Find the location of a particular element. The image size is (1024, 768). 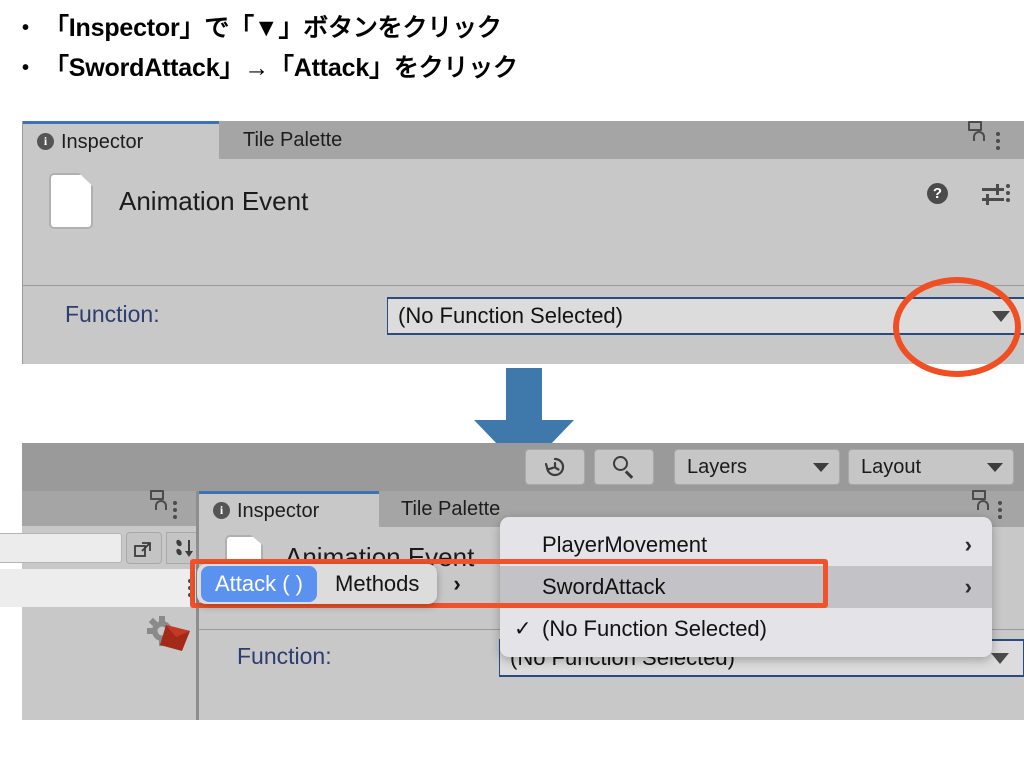

submenu-item-attack: Attack ( ) is located at coordinates (259, 584).